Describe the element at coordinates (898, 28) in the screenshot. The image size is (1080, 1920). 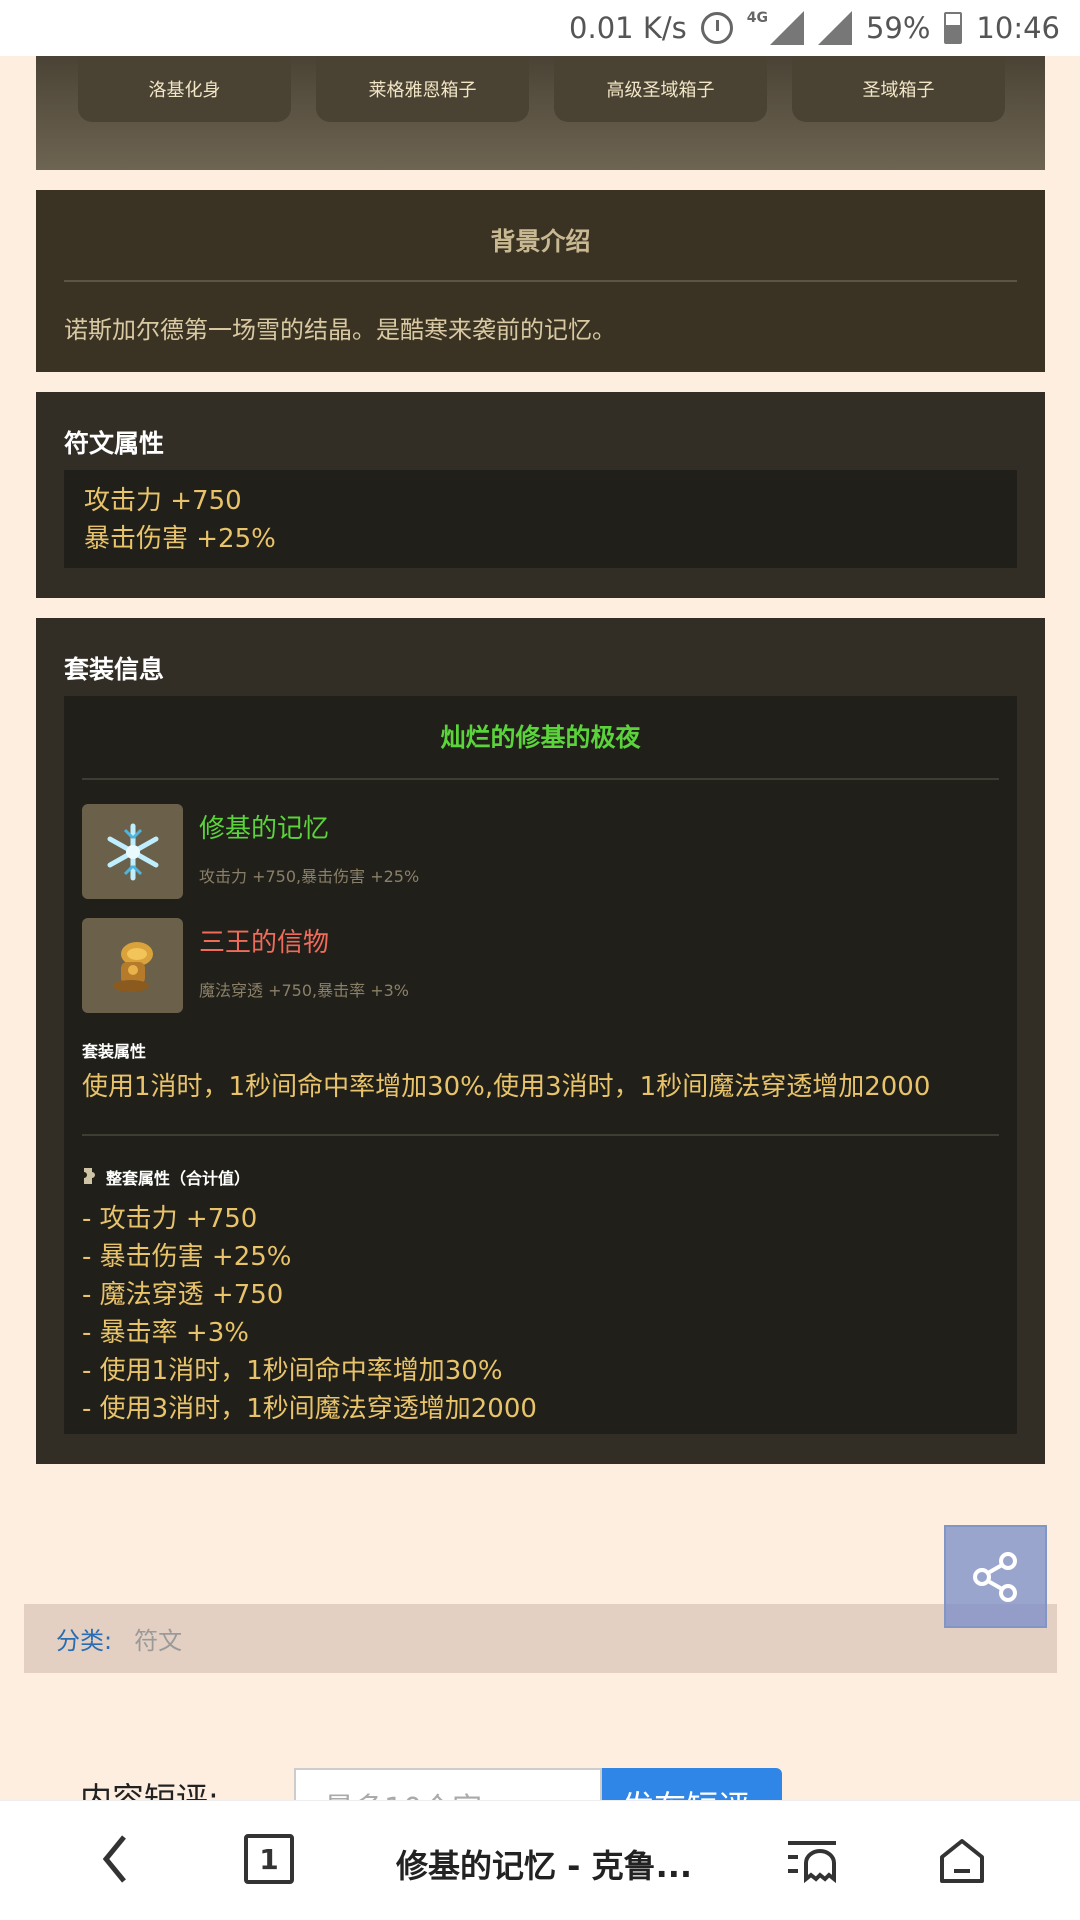
I see `battery-percent: 59%` at that location.